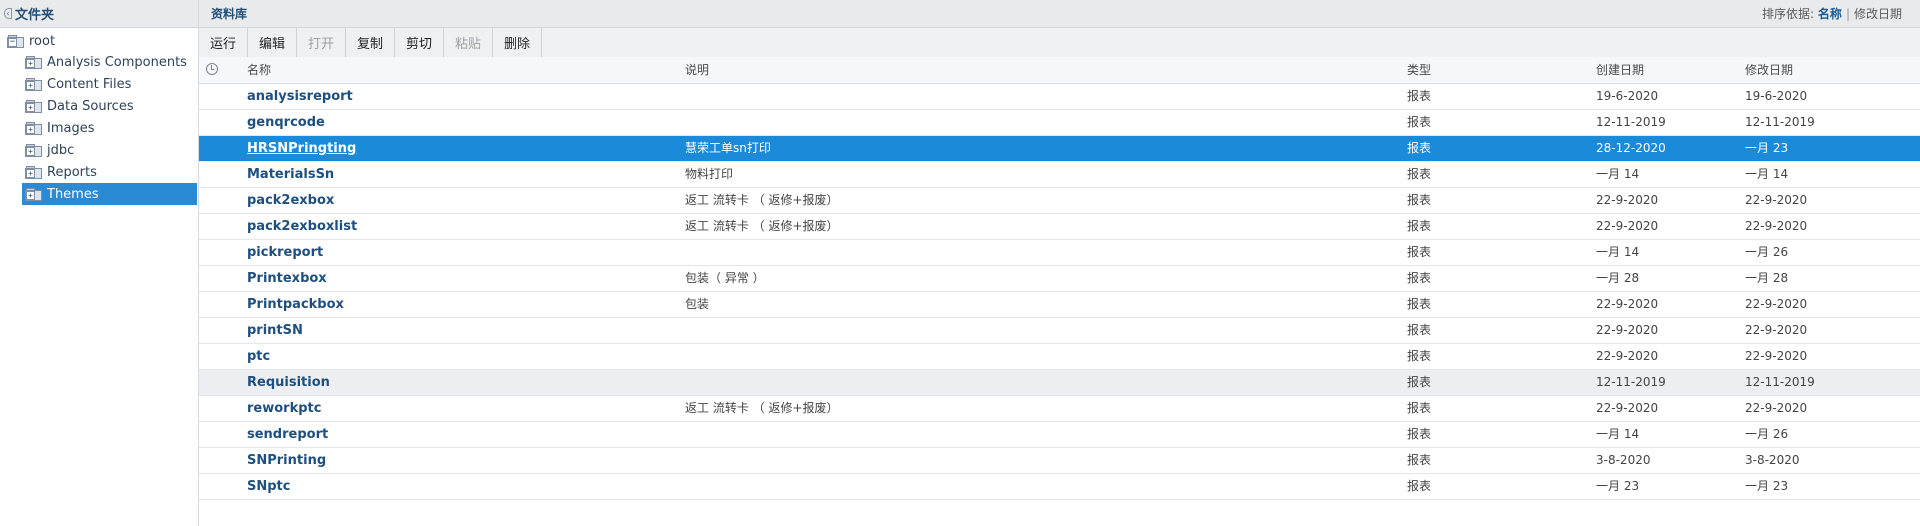 The height and width of the screenshot is (526, 1920). Describe the element at coordinates (457, 200) in the screenshot. I see `item-name-link: pack2exbox` at that location.